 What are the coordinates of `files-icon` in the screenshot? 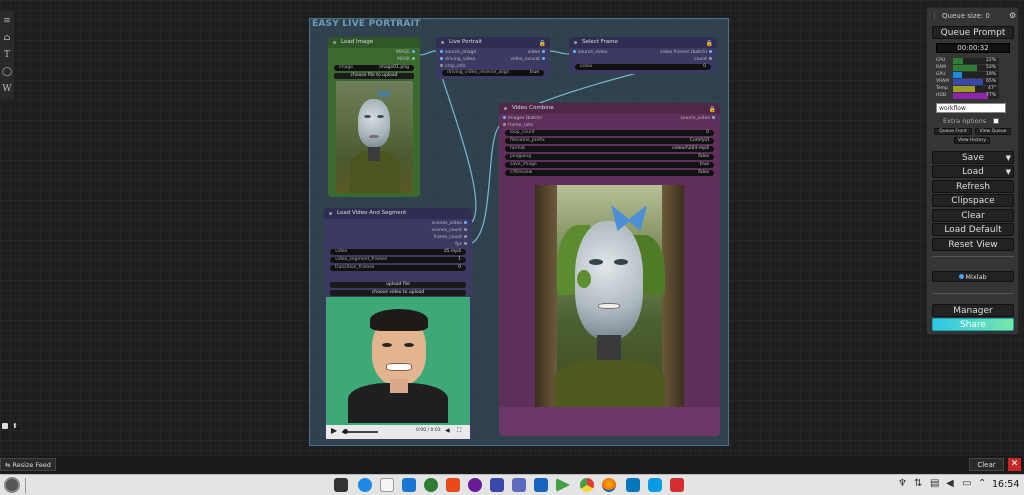 It's located at (409, 485).